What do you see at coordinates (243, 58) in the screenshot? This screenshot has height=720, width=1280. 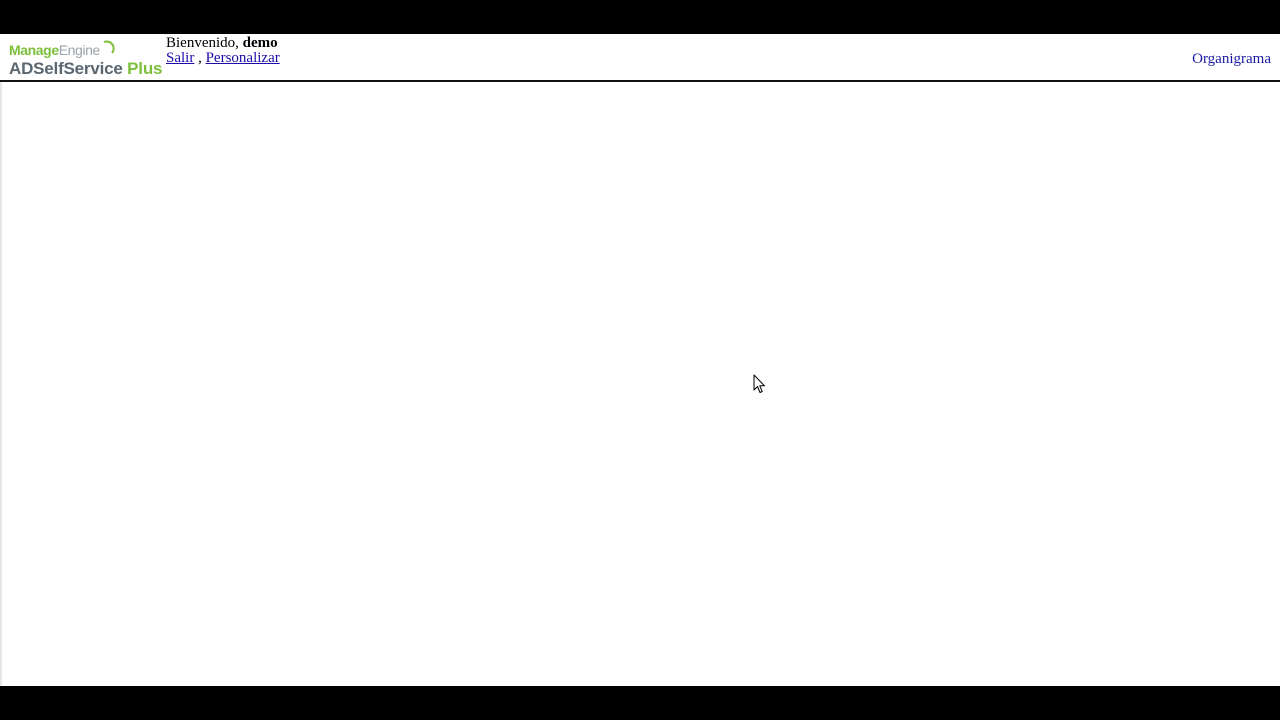 I see `personalize-link: Personalizar` at bounding box center [243, 58].